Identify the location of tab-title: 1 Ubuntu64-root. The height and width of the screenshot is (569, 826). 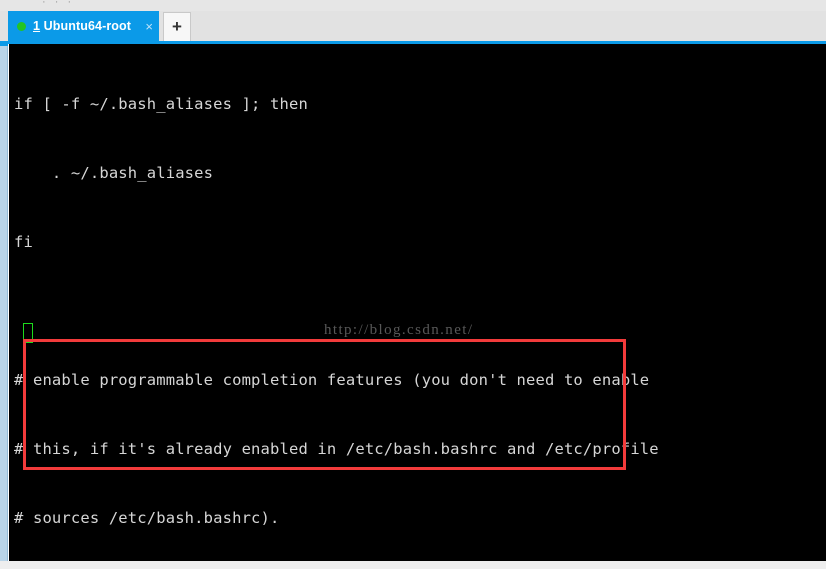
(87, 26).